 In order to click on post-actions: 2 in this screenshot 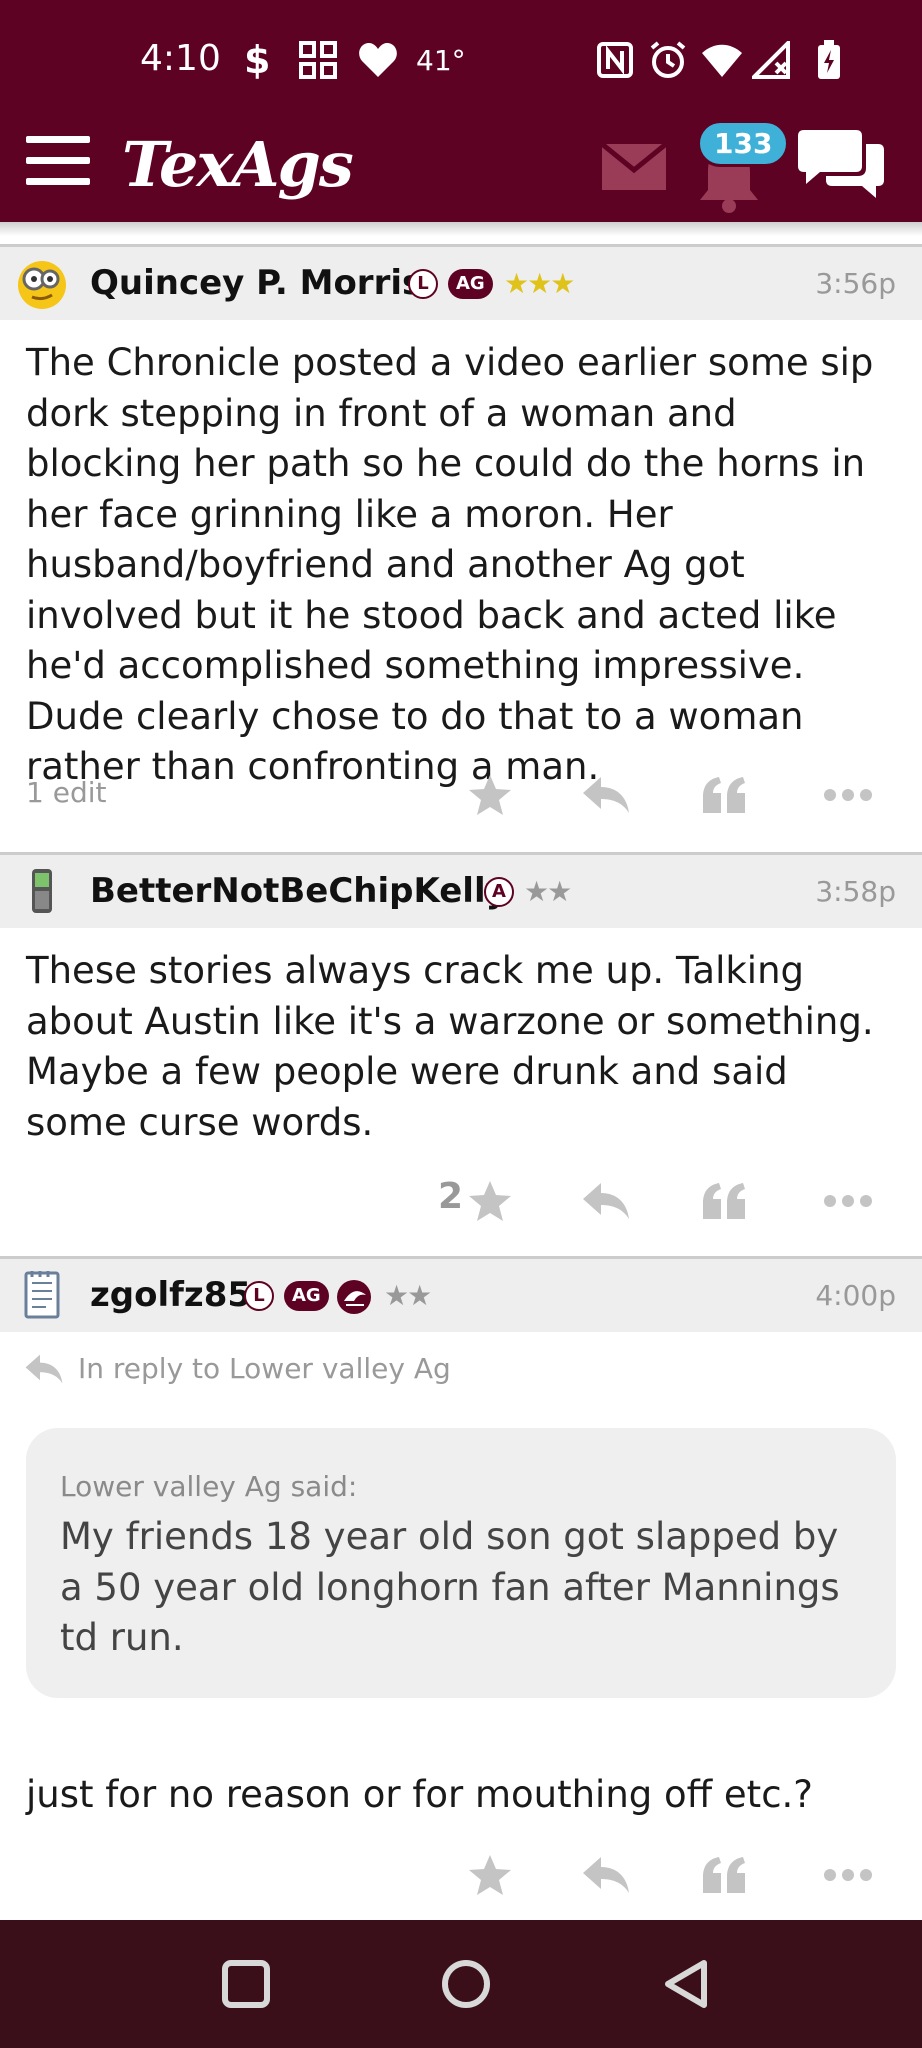, I will do `click(461, 1201)`.